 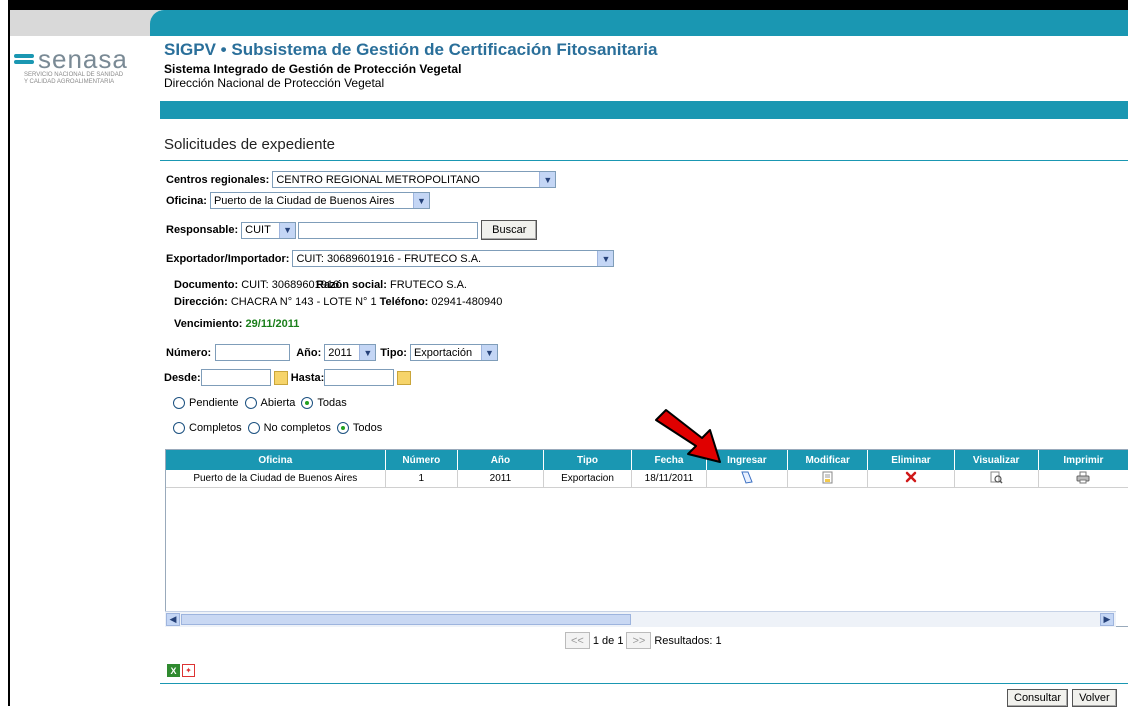 What do you see at coordinates (182, 377) in the screenshot?
I see `desde-label: Desde:` at bounding box center [182, 377].